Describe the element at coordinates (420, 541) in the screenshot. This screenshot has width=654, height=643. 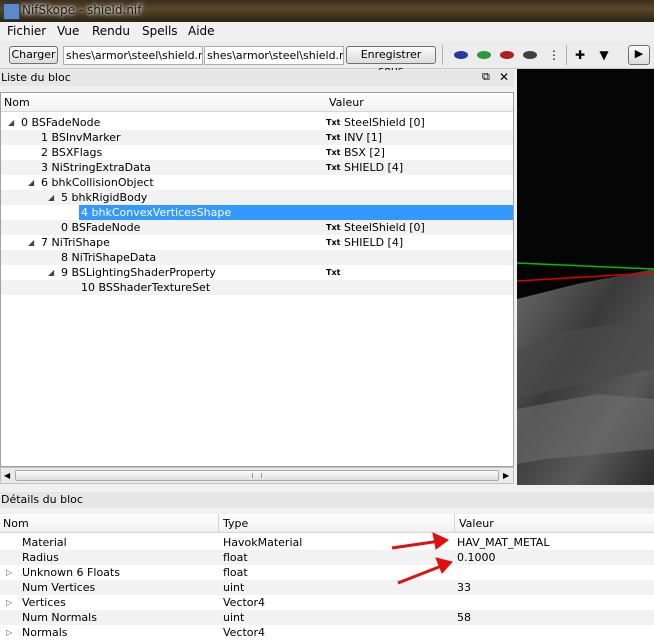
I see `arrow-to-material` at that location.